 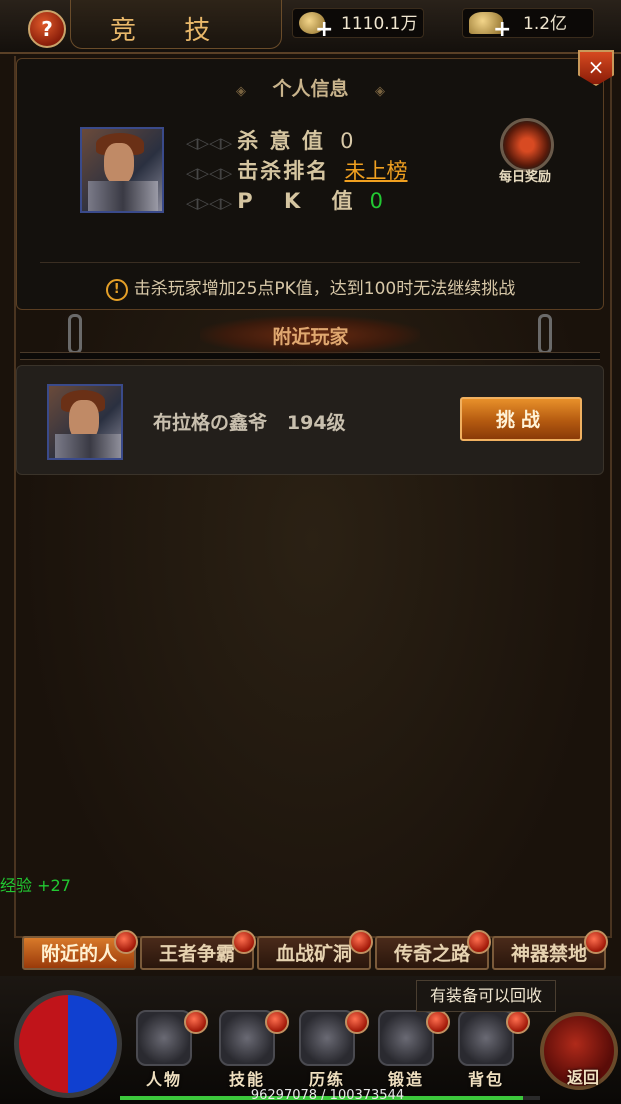 I want to click on player-level: 194级, so click(x=316, y=423).